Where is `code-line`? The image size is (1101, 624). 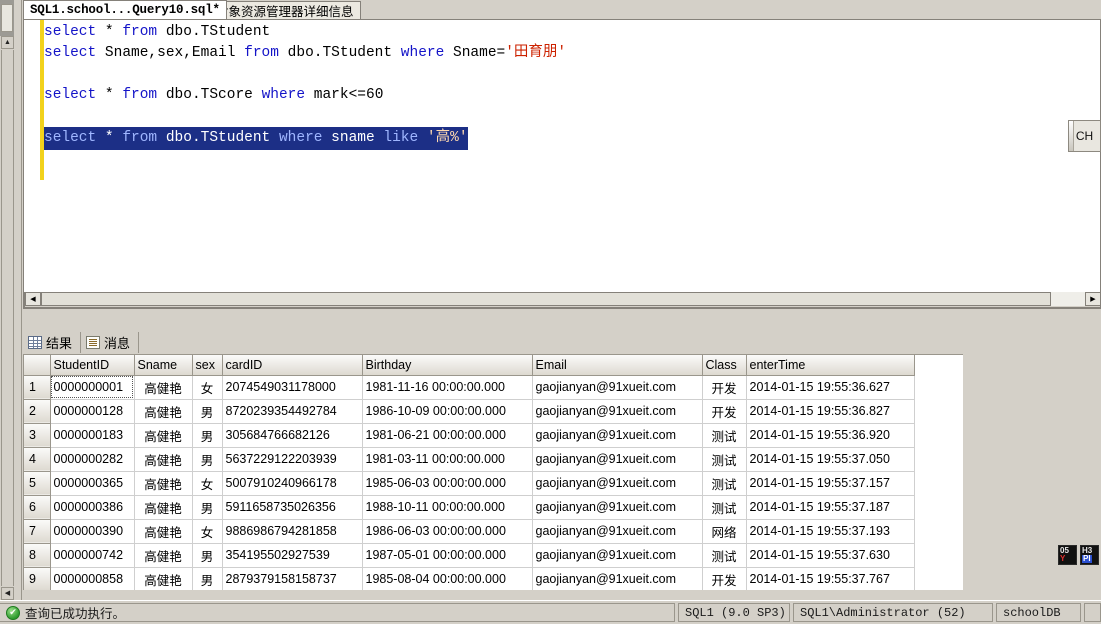 code-line is located at coordinates (572, 116).